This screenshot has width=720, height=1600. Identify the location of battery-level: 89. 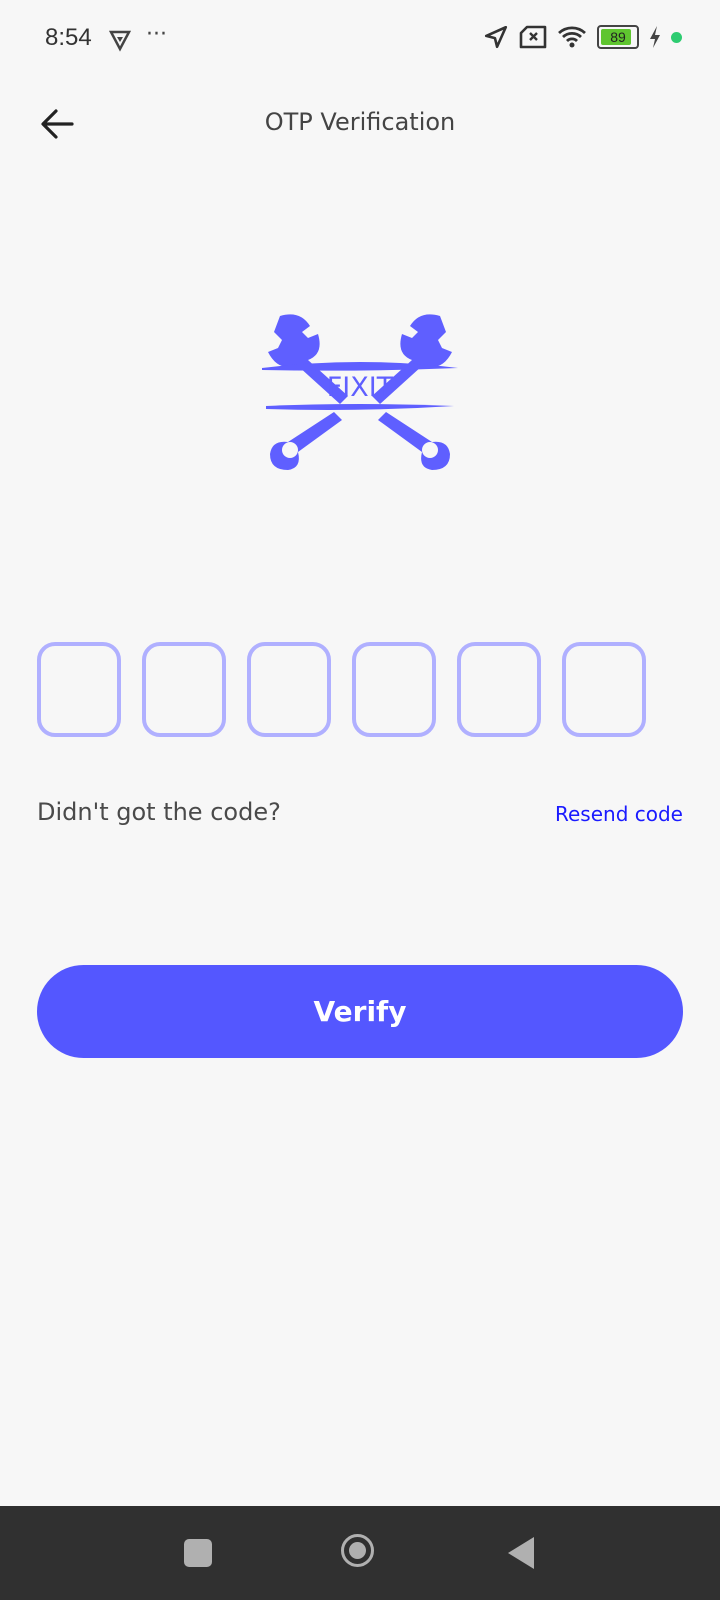
(618, 37).